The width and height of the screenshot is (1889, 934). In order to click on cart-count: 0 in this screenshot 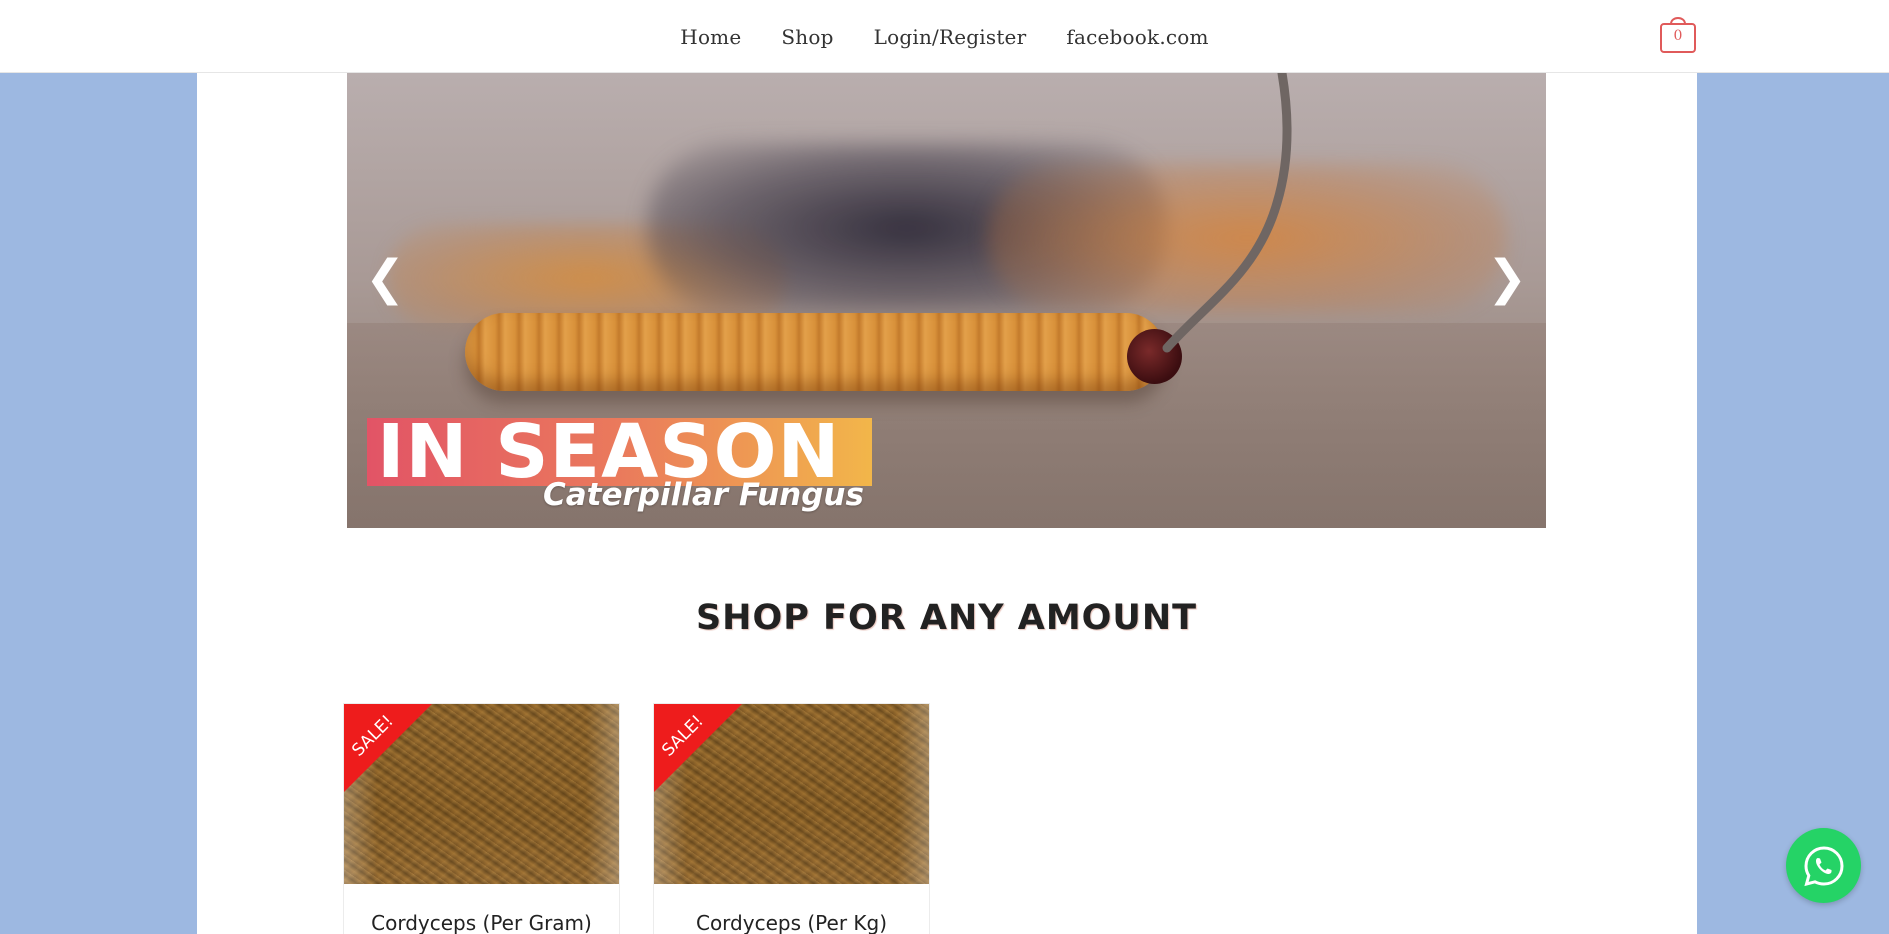, I will do `click(1678, 36)`.